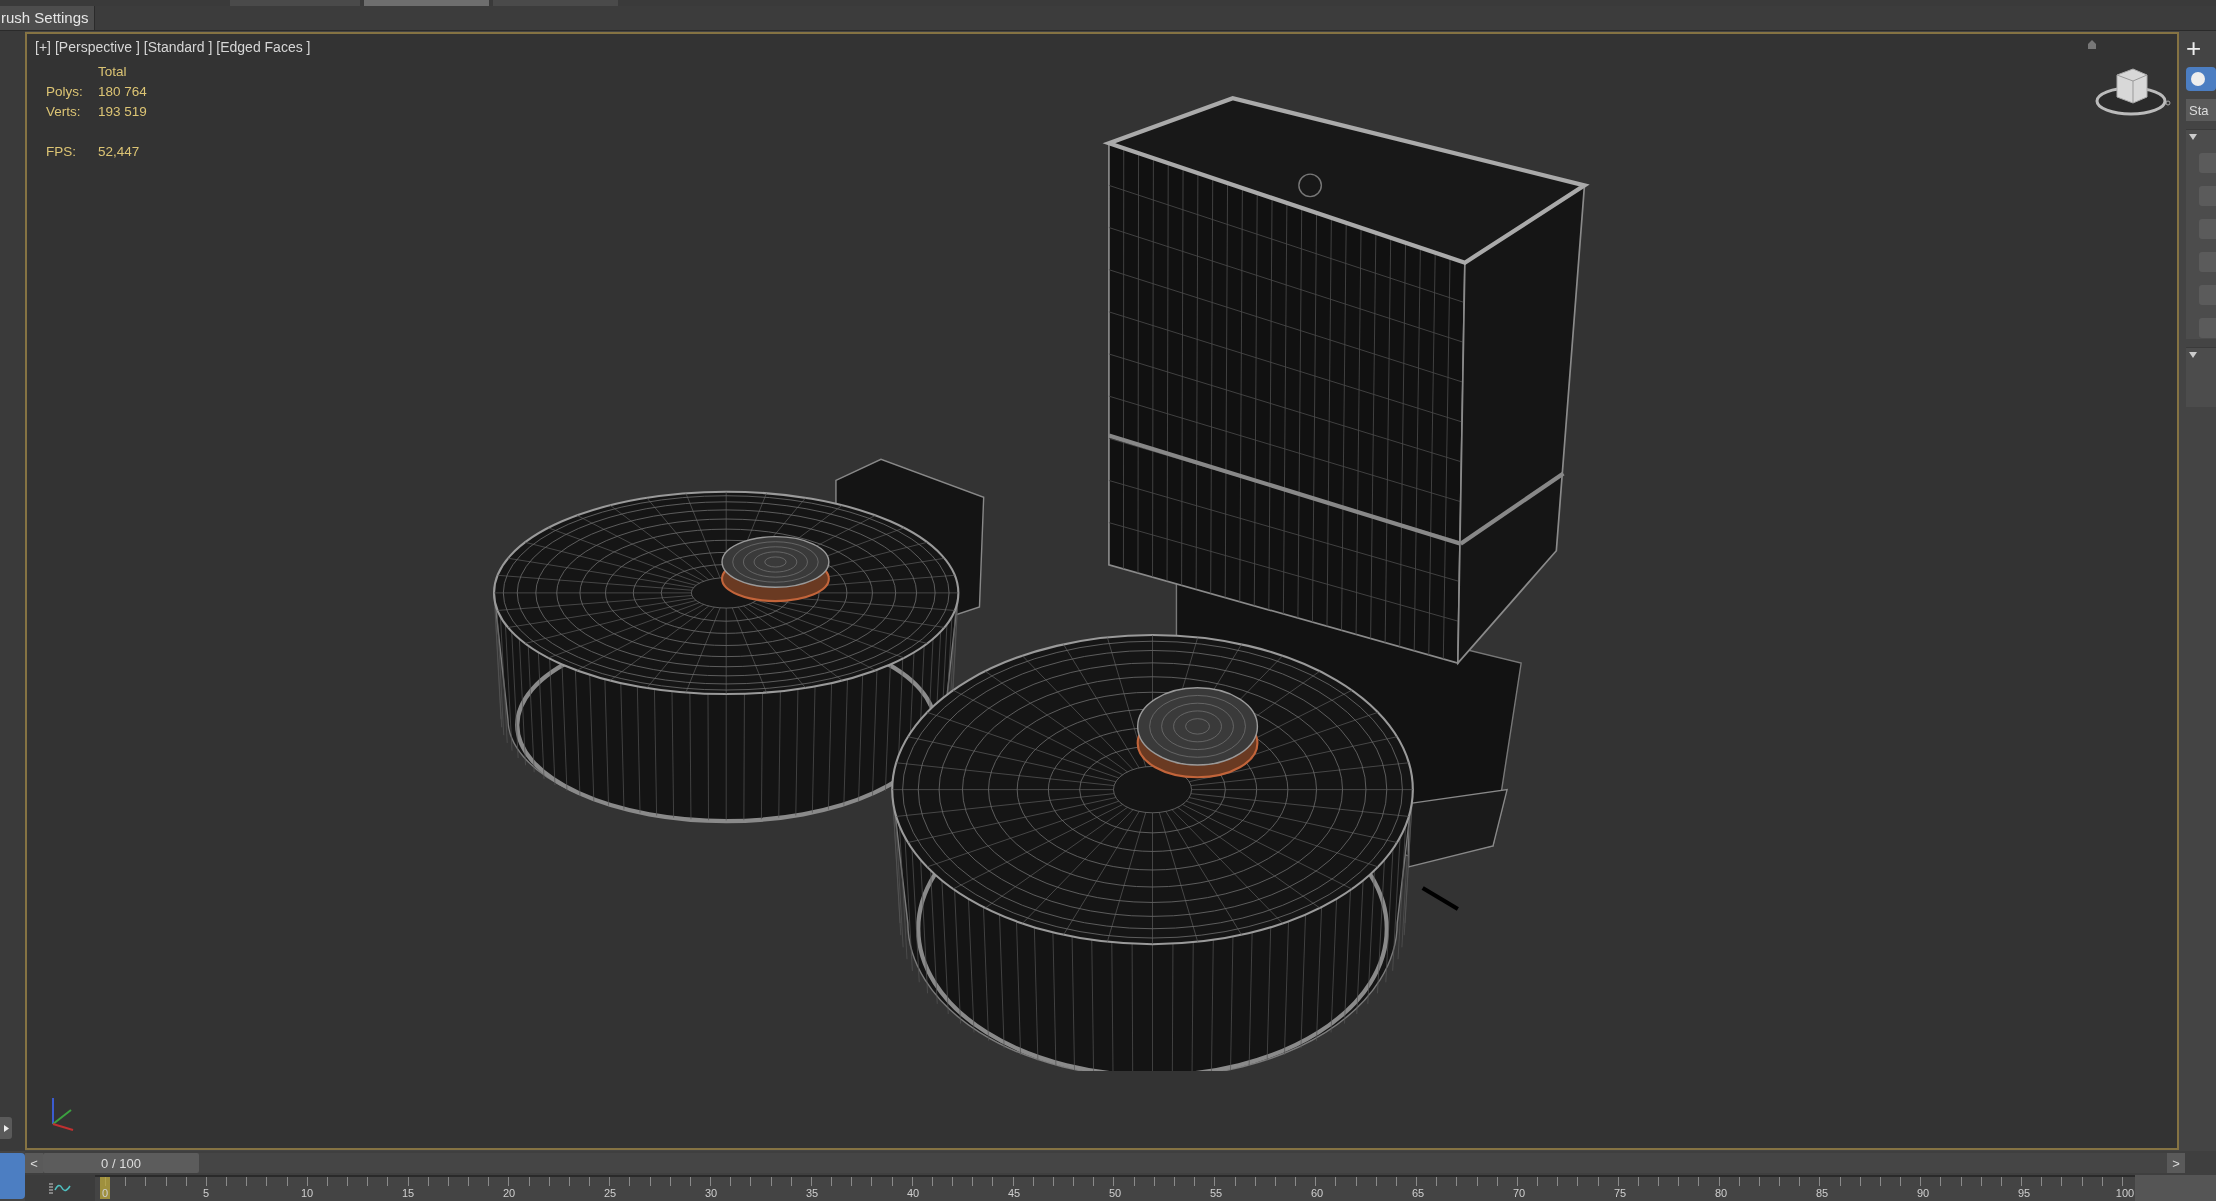 This screenshot has height=1201, width=2216. I want to click on previous-frame-button: <, so click(34, 1163).